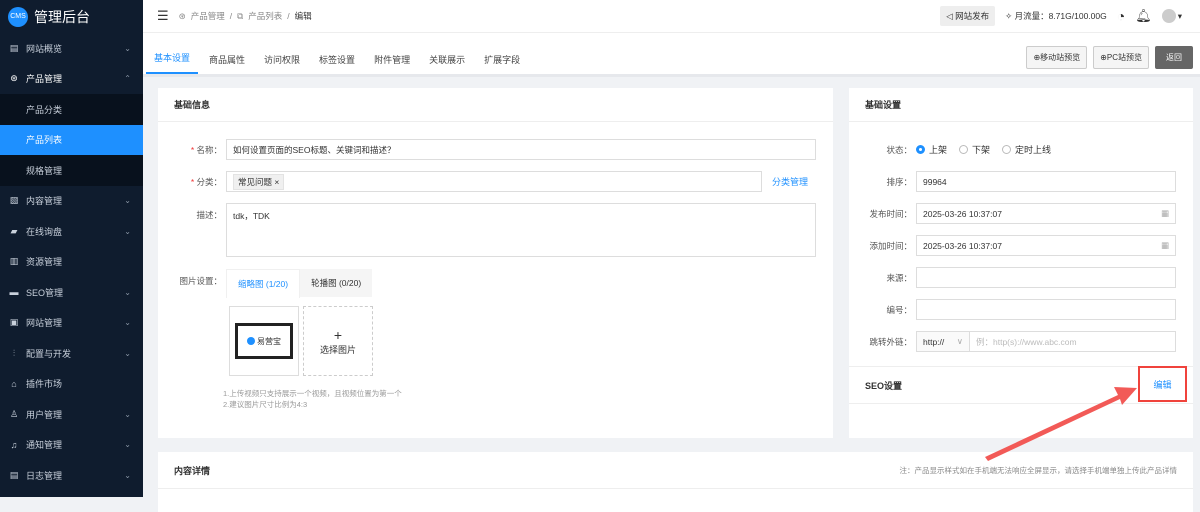 The height and width of the screenshot is (512, 1200). I want to click on annotation-arrow, so click(1061, 424).